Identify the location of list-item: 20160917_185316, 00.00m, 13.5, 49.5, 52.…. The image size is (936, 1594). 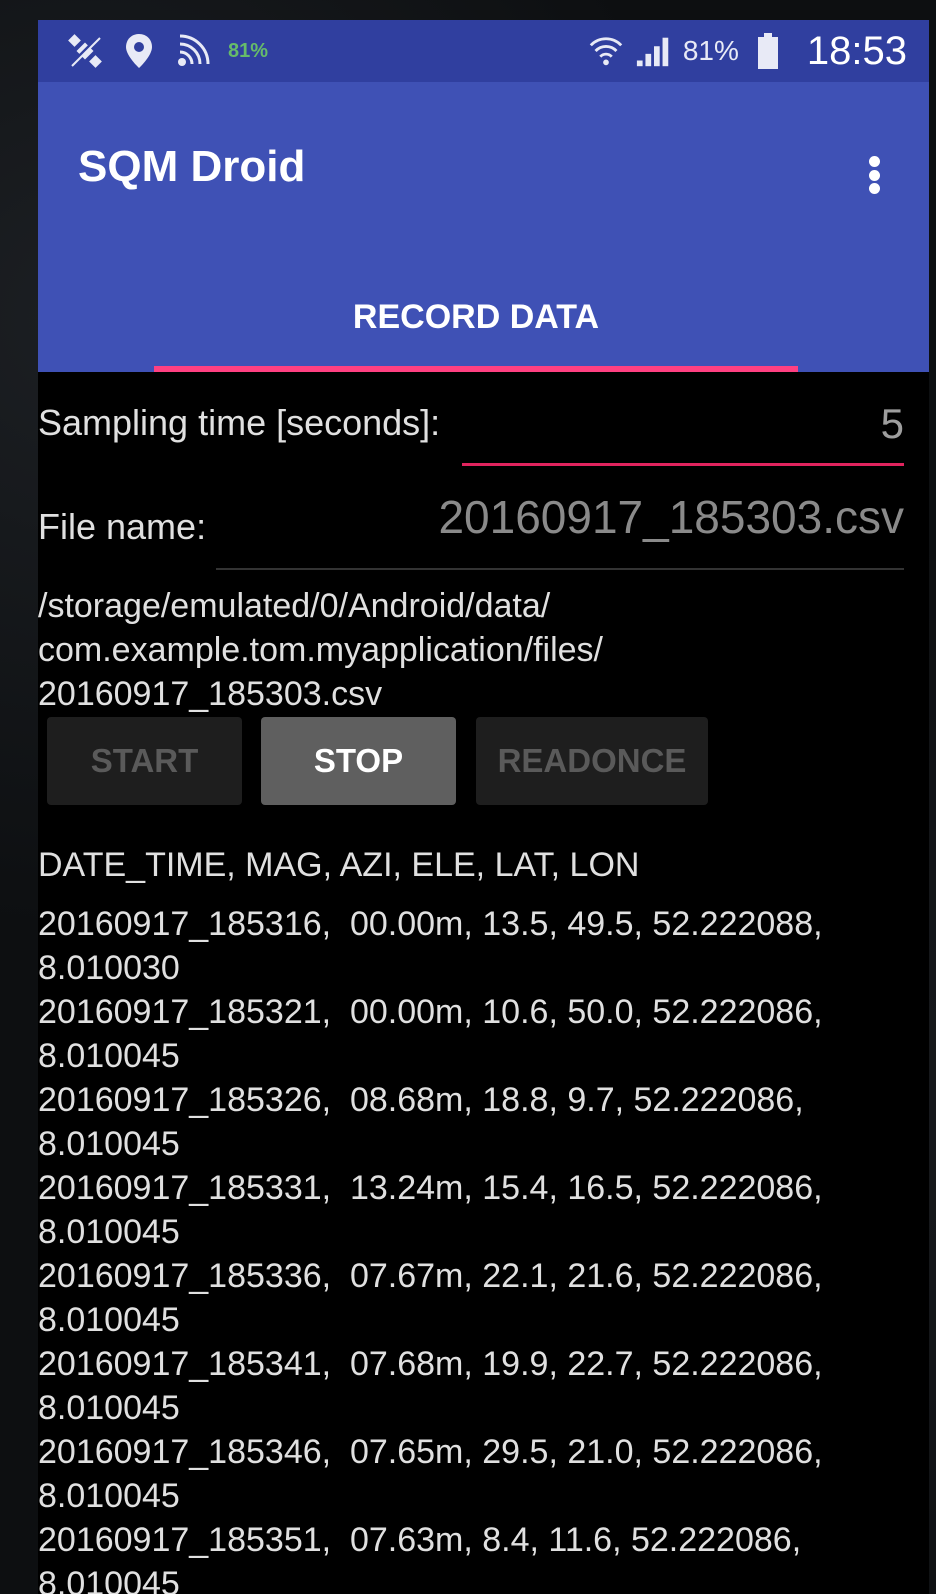
(430, 924).